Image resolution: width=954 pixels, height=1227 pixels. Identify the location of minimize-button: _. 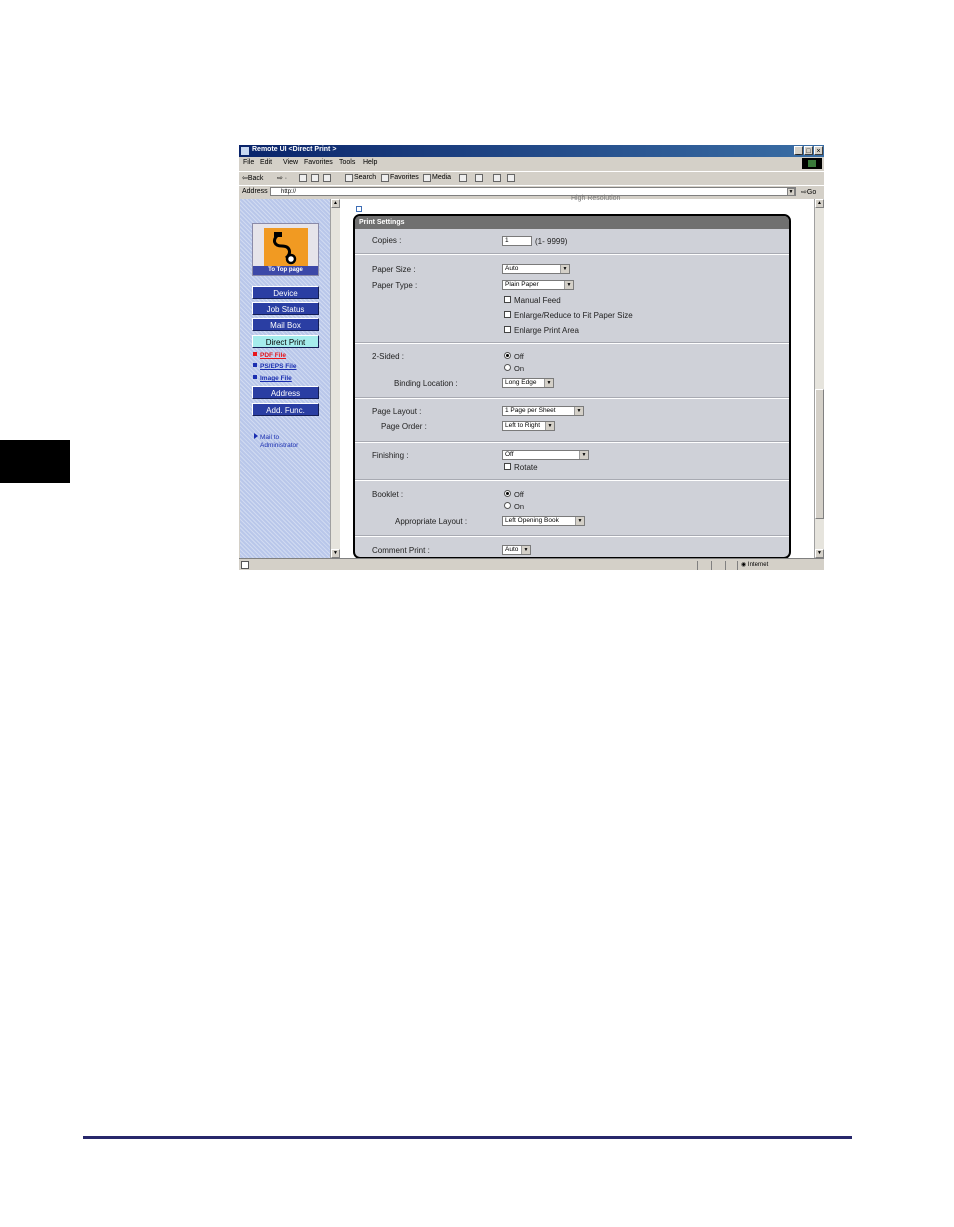
(798, 150).